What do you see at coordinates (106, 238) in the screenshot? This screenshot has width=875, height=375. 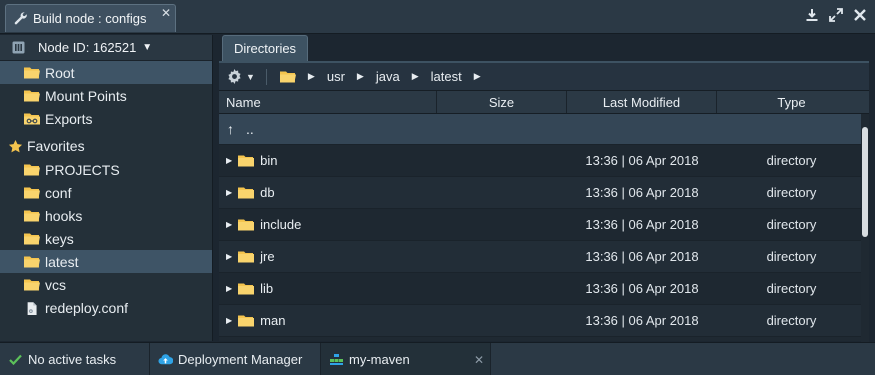 I see `favorite-item-keys: keys` at bounding box center [106, 238].